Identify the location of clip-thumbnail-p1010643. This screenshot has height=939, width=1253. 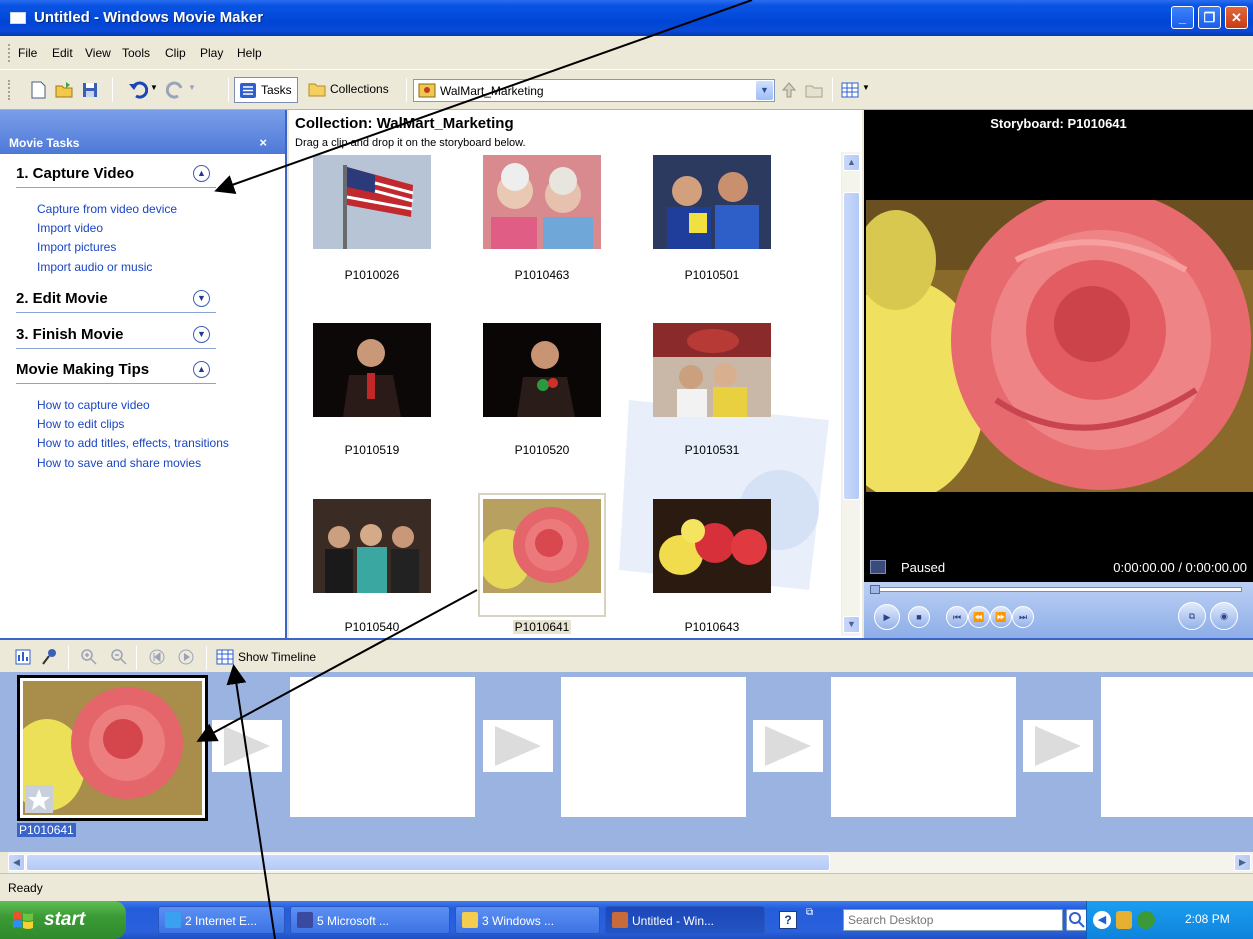
(712, 546).